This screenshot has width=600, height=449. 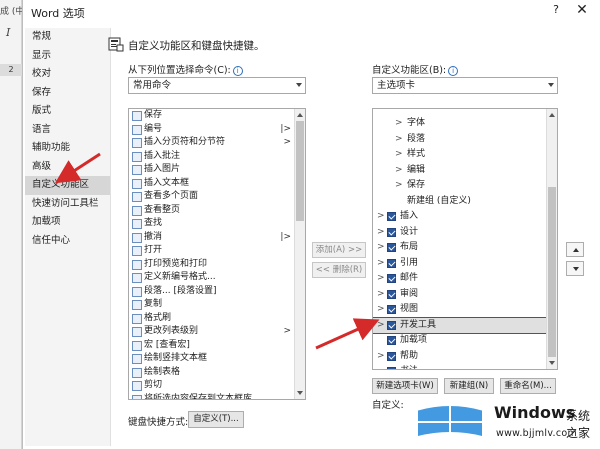 What do you see at coordinates (339, 270) in the screenshot?
I see `remove-button: << 删除(R)` at bounding box center [339, 270].